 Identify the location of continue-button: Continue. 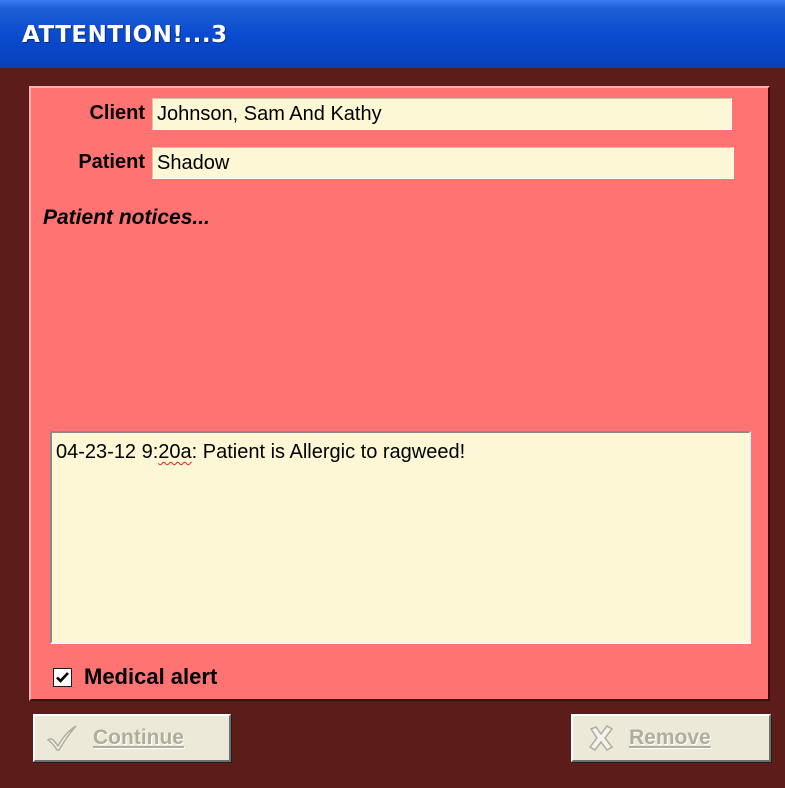
(132, 738).